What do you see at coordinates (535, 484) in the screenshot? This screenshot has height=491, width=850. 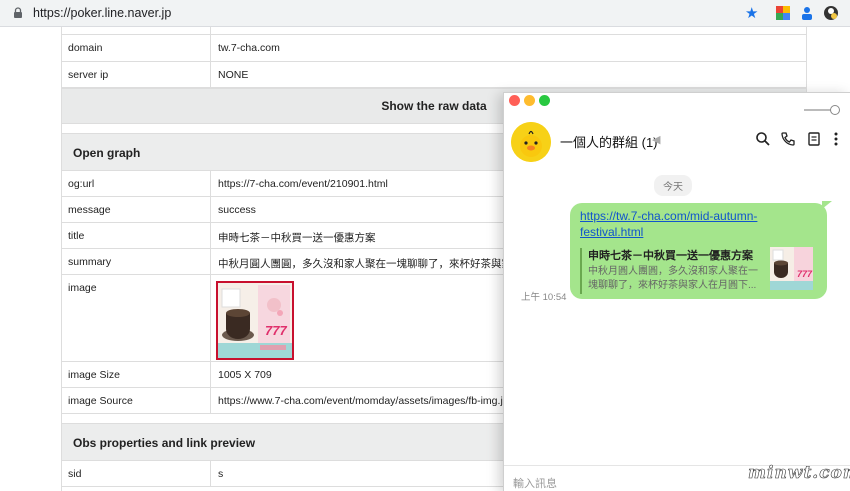 I see `message-input-placeholder: 輸入訊息` at bounding box center [535, 484].